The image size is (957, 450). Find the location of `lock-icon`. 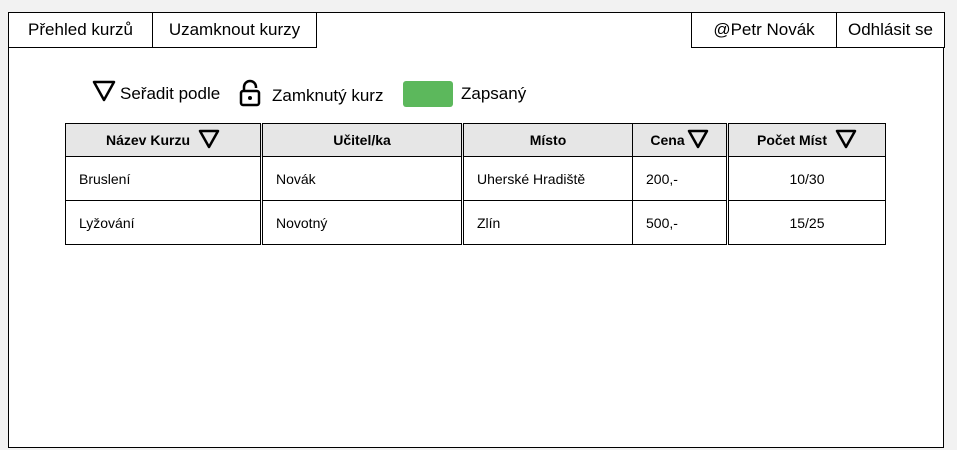

lock-icon is located at coordinates (250, 95).